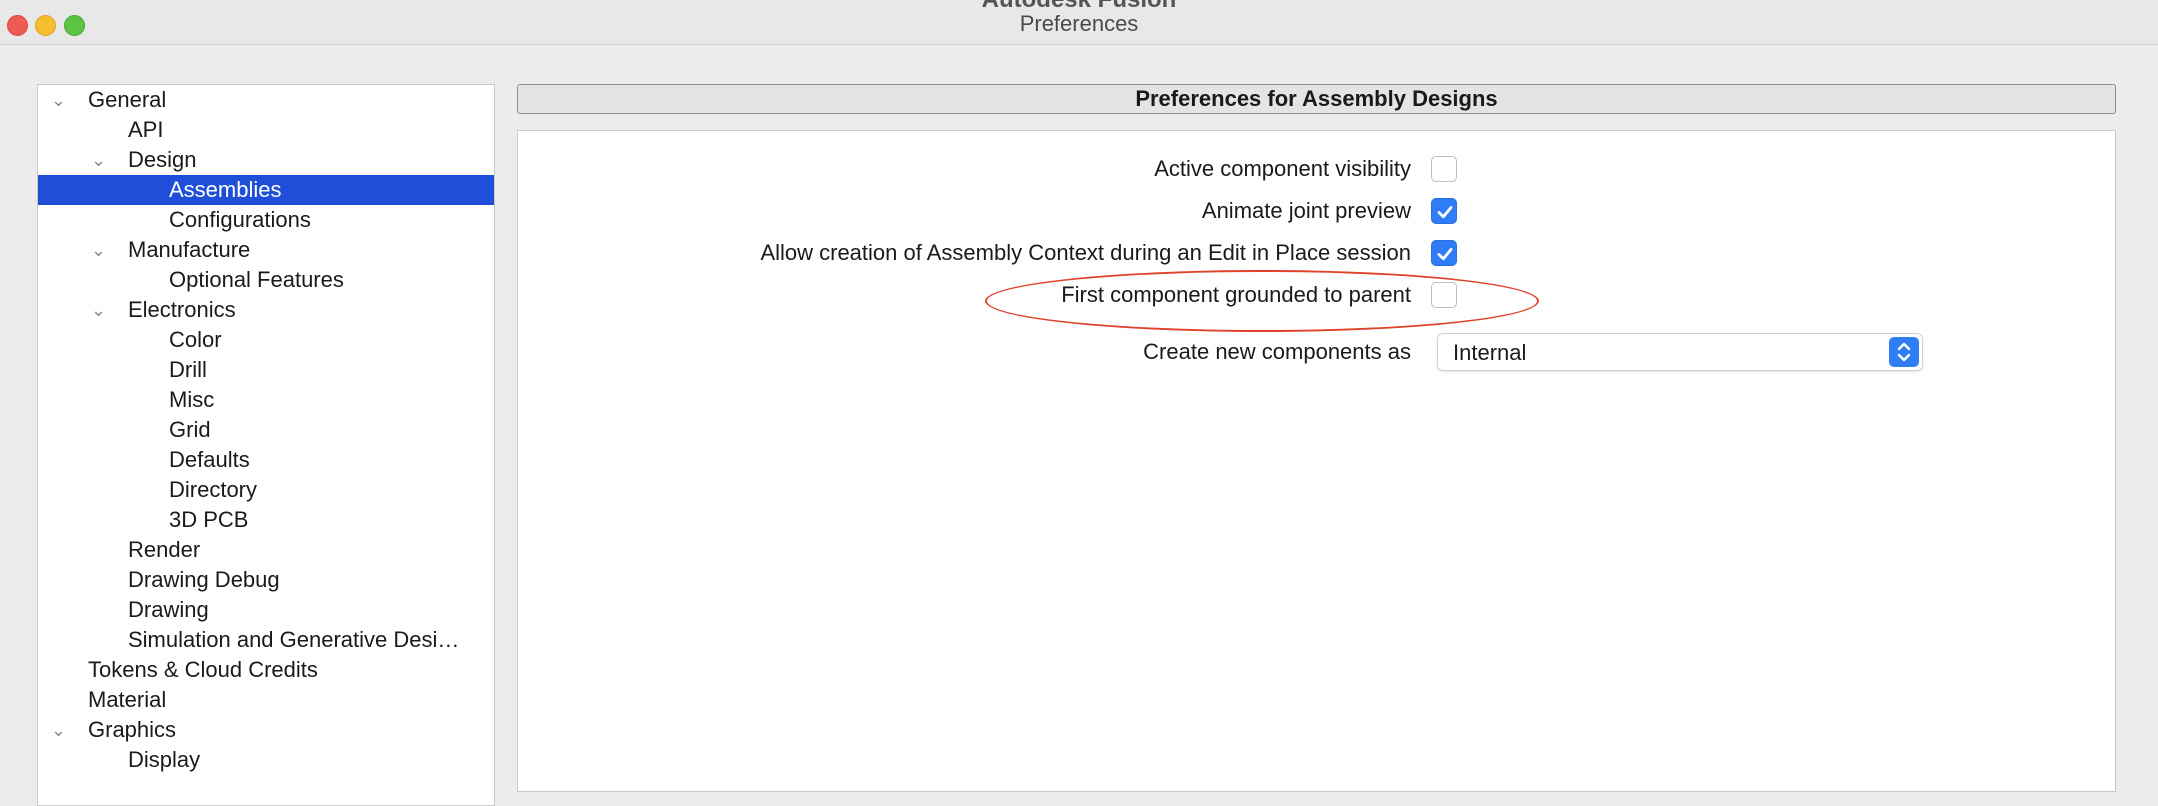  Describe the element at coordinates (266, 730) in the screenshot. I see `tree-item-graphics: ⌄ Graphics` at that location.